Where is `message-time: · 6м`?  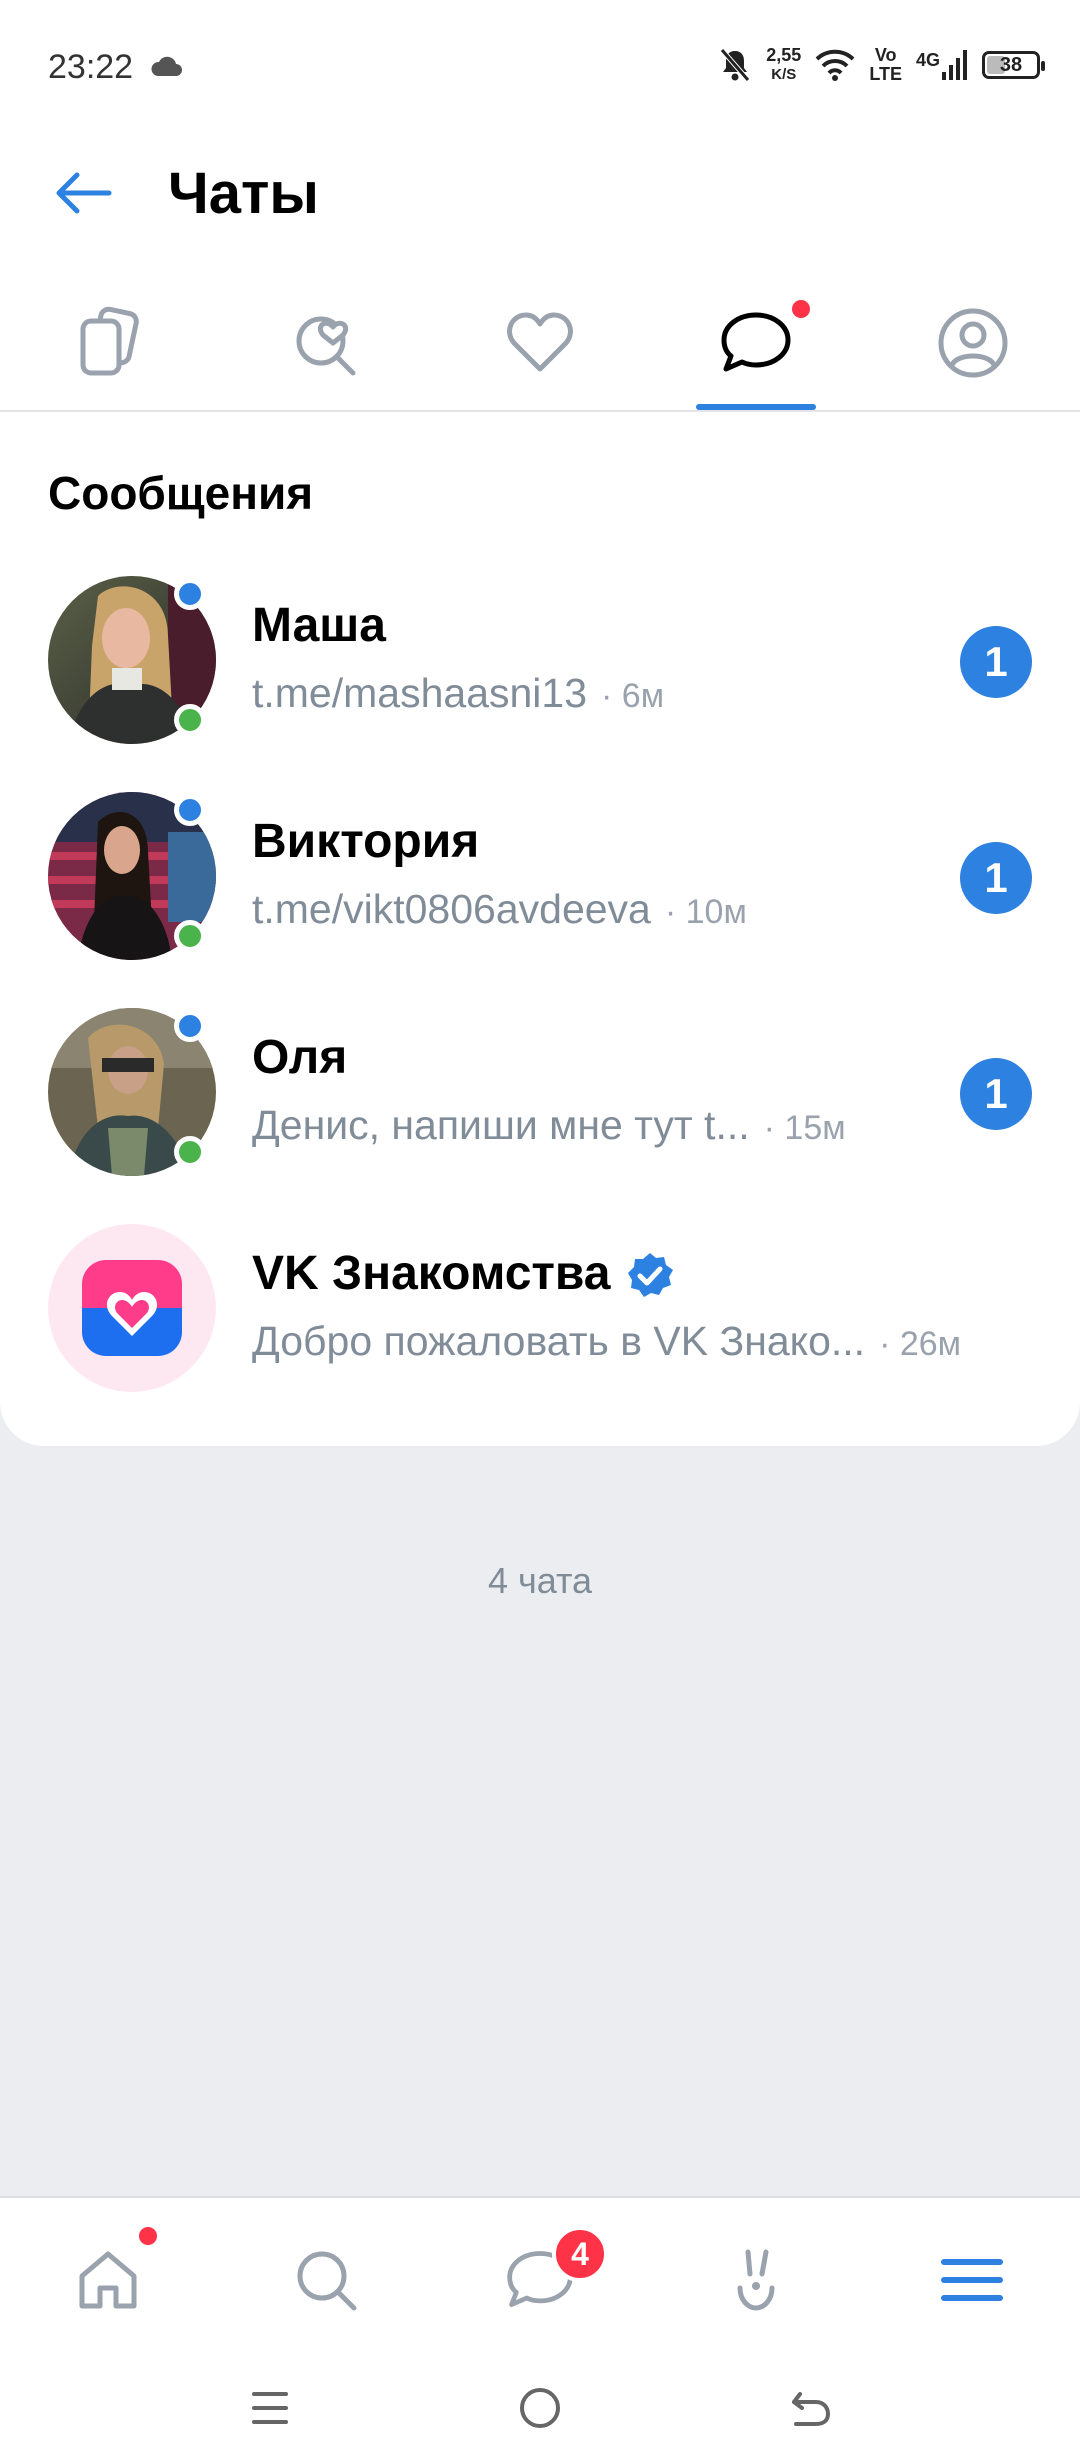 message-time: · 6м is located at coordinates (633, 696).